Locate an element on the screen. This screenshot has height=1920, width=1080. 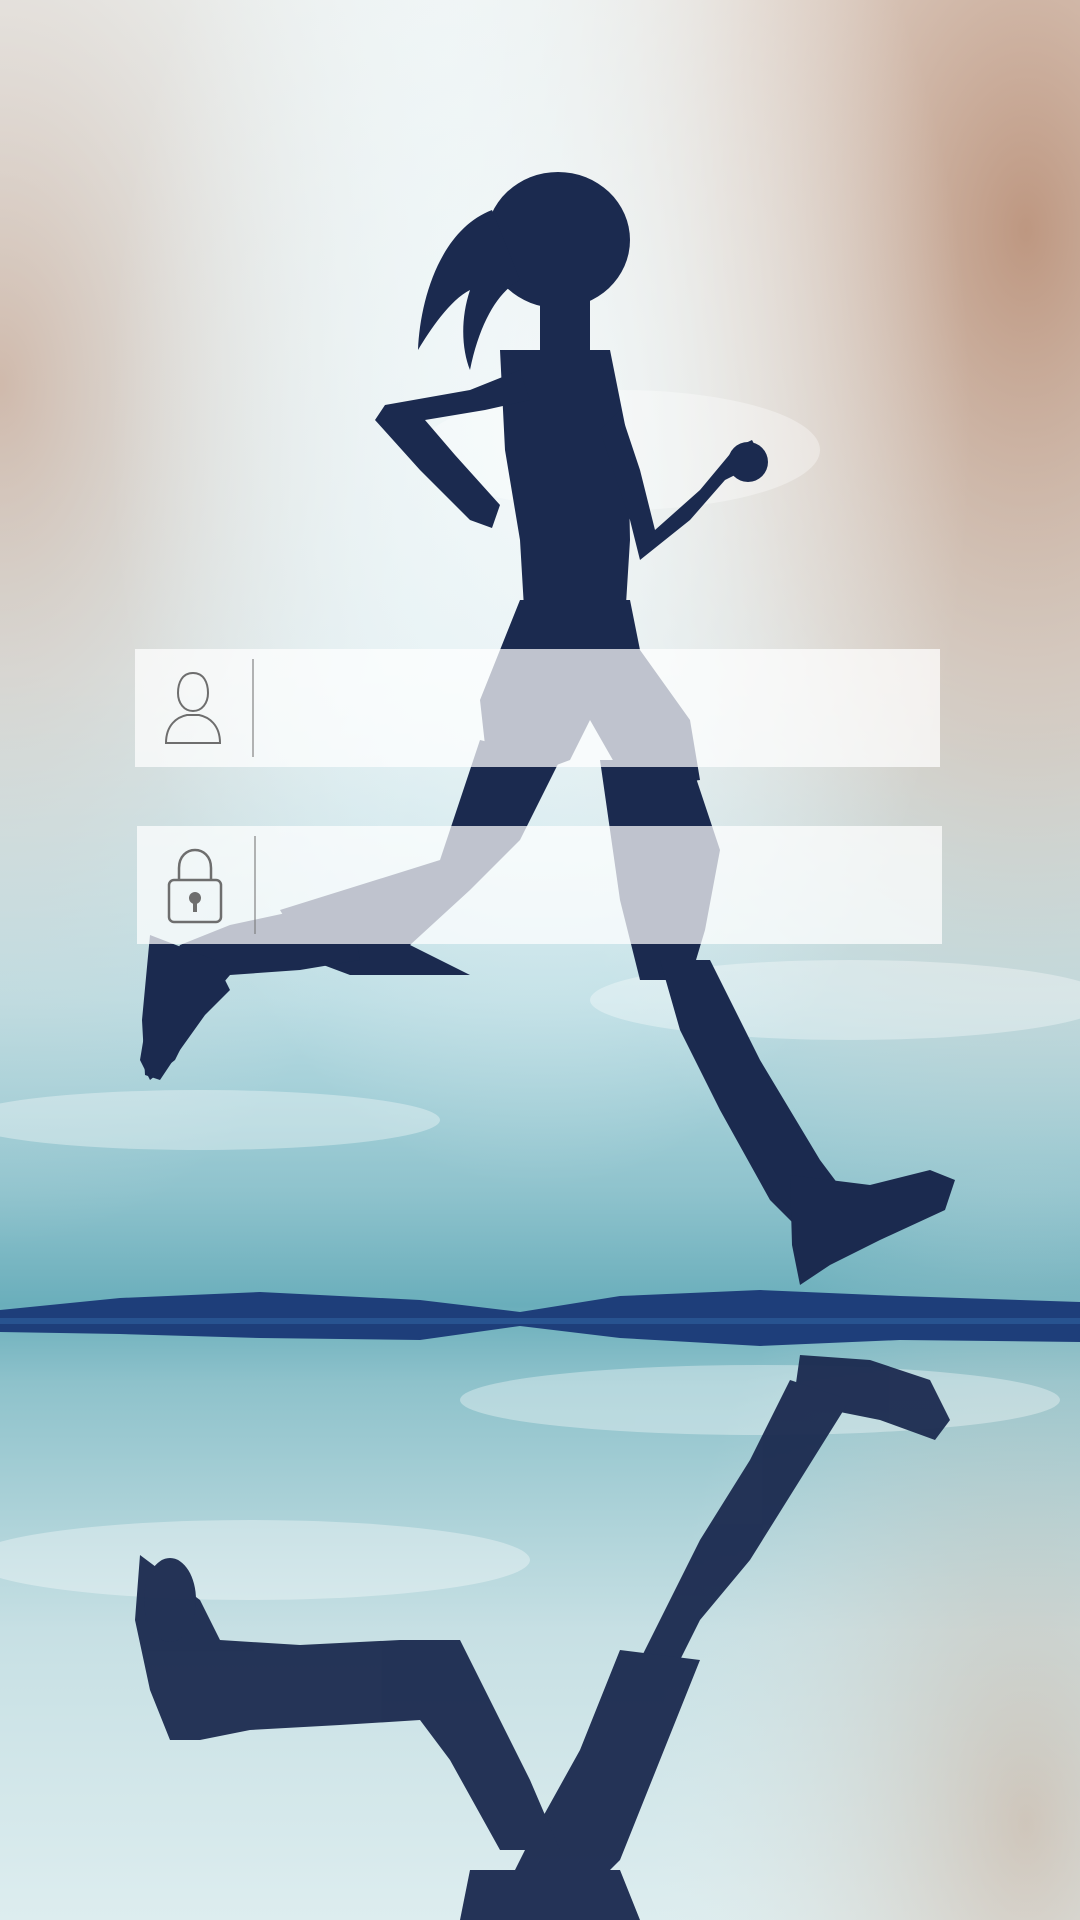
username-field is located at coordinates (537, 708).